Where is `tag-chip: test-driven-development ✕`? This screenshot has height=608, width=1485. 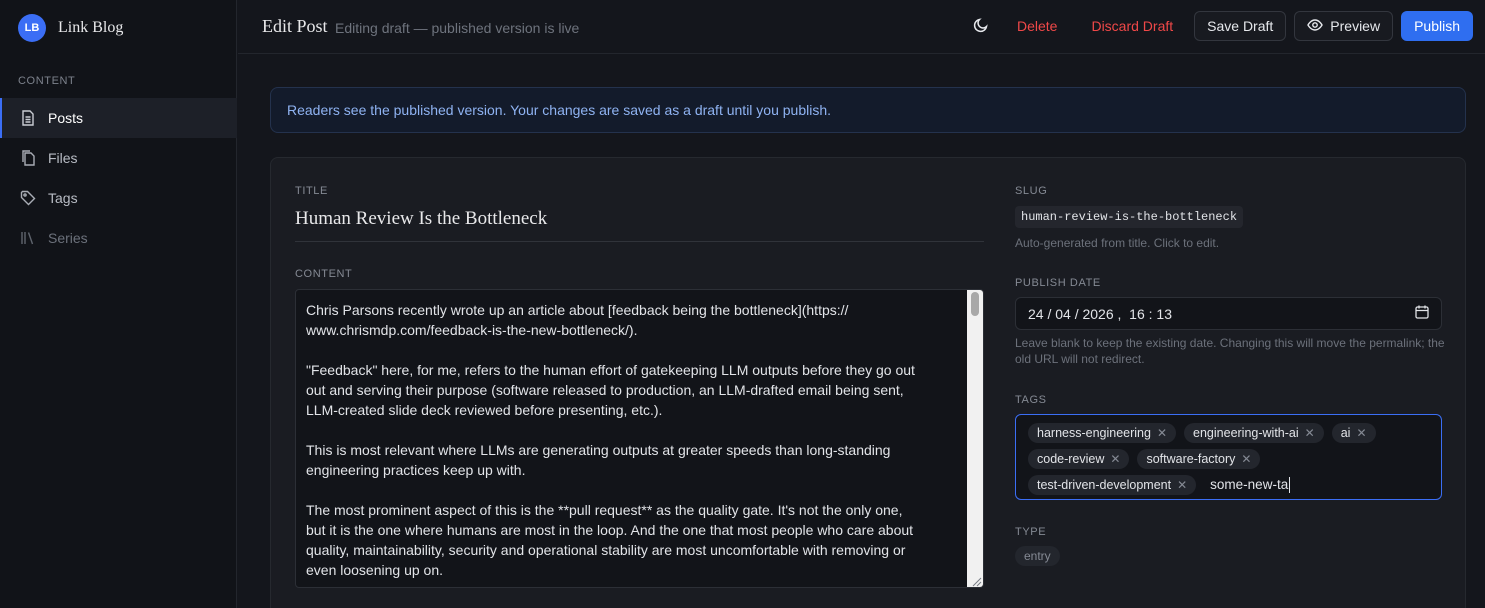 tag-chip: test-driven-development ✕ is located at coordinates (1112, 485).